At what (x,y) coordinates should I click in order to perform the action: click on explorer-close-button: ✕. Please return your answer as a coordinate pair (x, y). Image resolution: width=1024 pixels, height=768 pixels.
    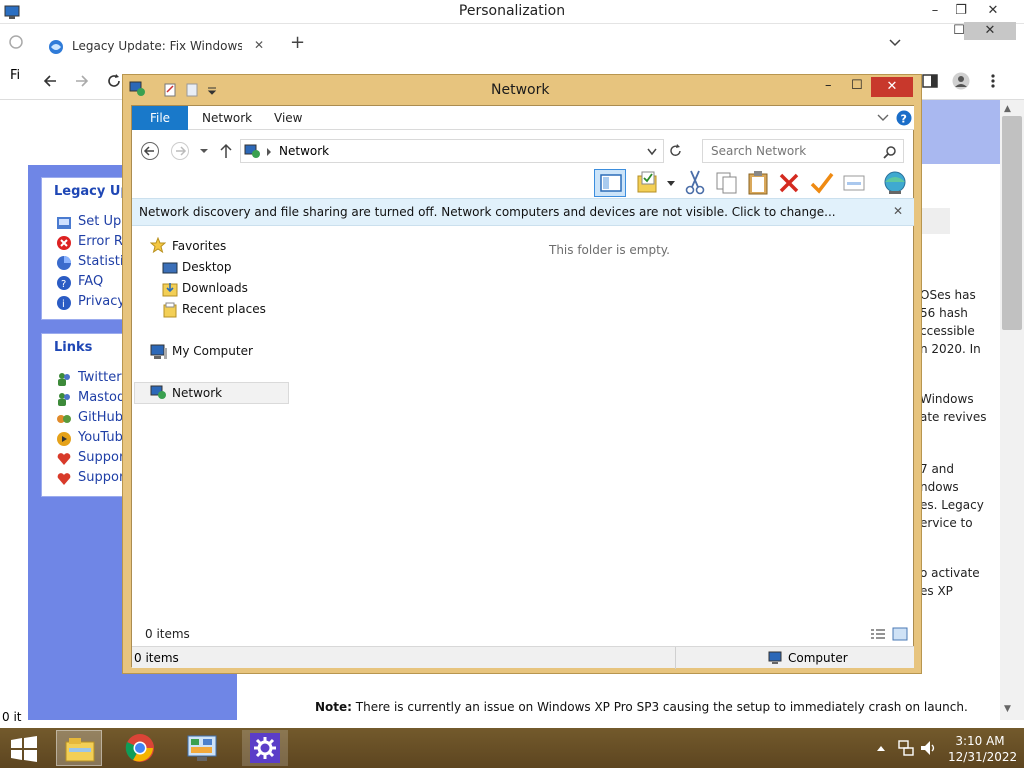
    Looking at the image, I should click on (892, 87).